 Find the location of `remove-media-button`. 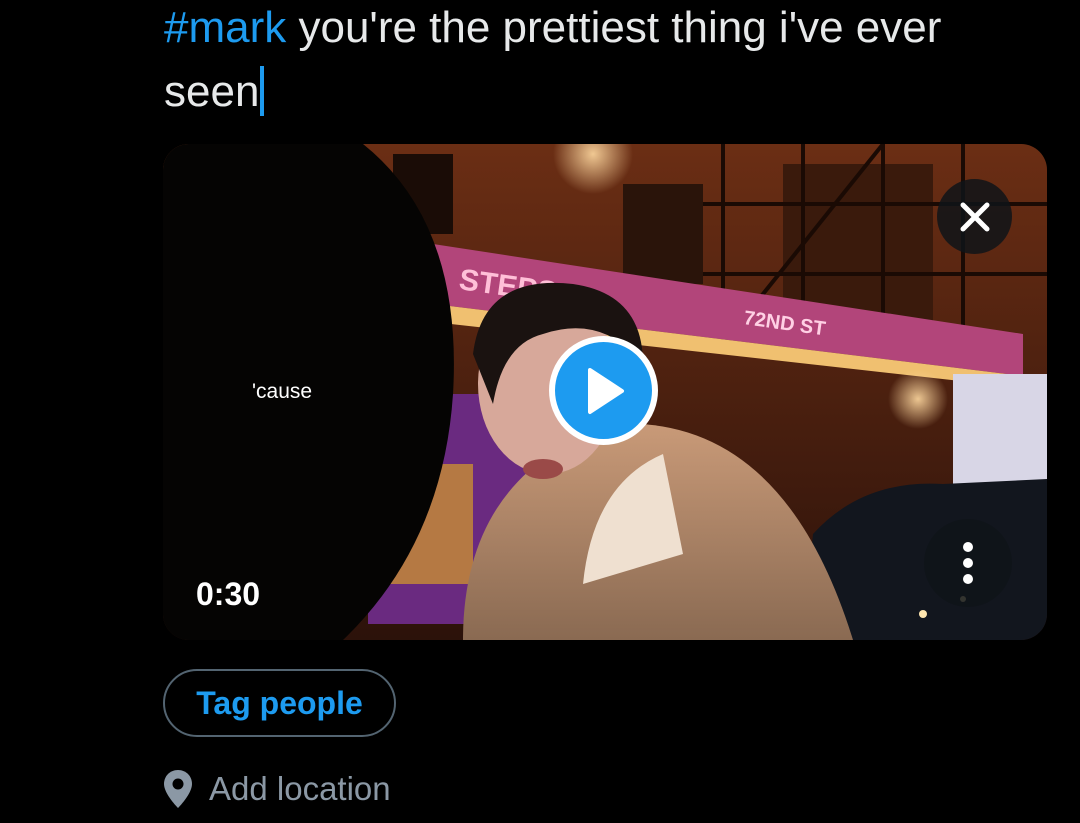

remove-media-button is located at coordinates (974, 216).